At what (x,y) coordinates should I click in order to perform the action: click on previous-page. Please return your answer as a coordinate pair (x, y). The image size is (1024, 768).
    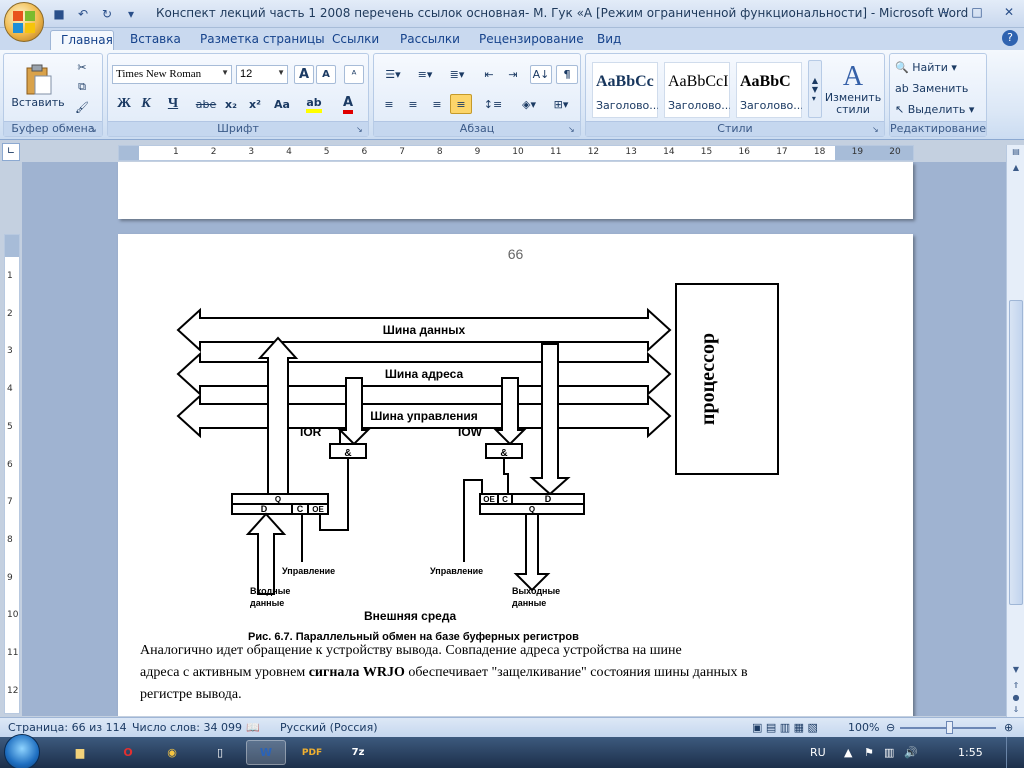
    Looking at the image, I should click on (515, 190).